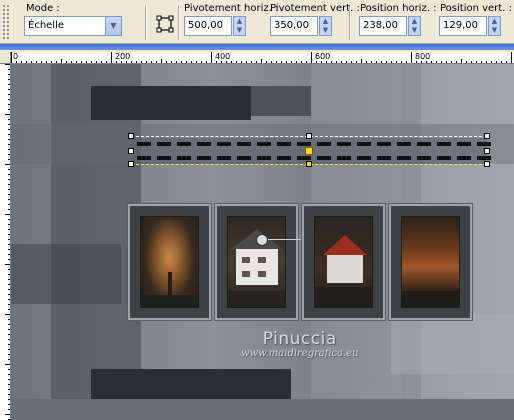 The height and width of the screenshot is (420, 514). Describe the element at coordinates (398, 8) in the screenshot. I see `pos-h-label: Position horiz. :` at that location.